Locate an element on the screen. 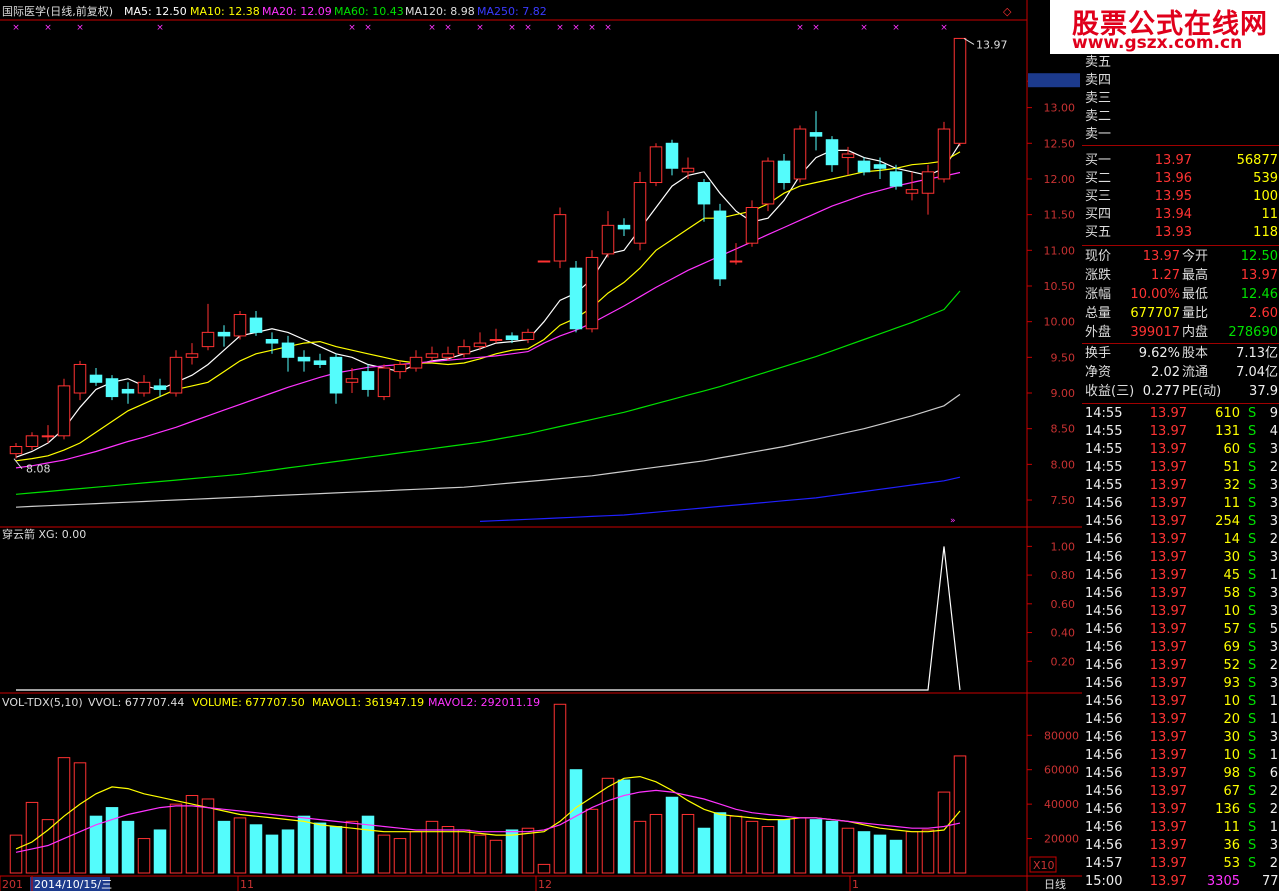 The image size is (1279, 891). tick-time: 14:56 is located at coordinates (1104, 809).